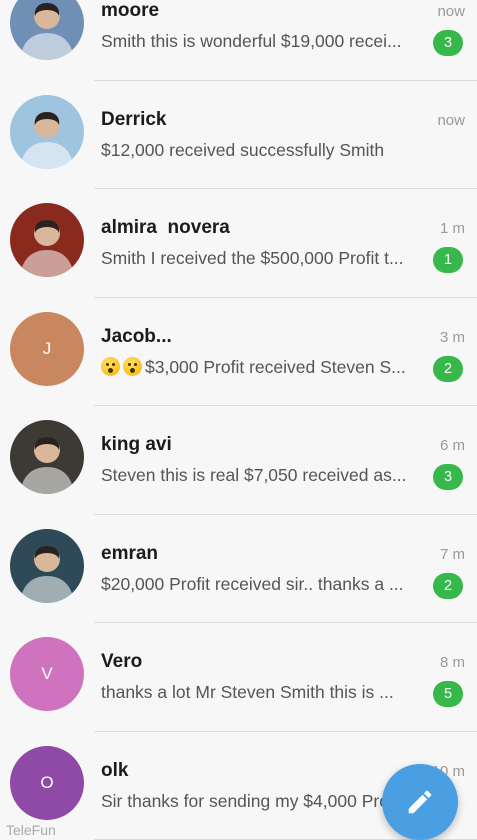  I want to click on avatar-initial: V, so click(47, 673).